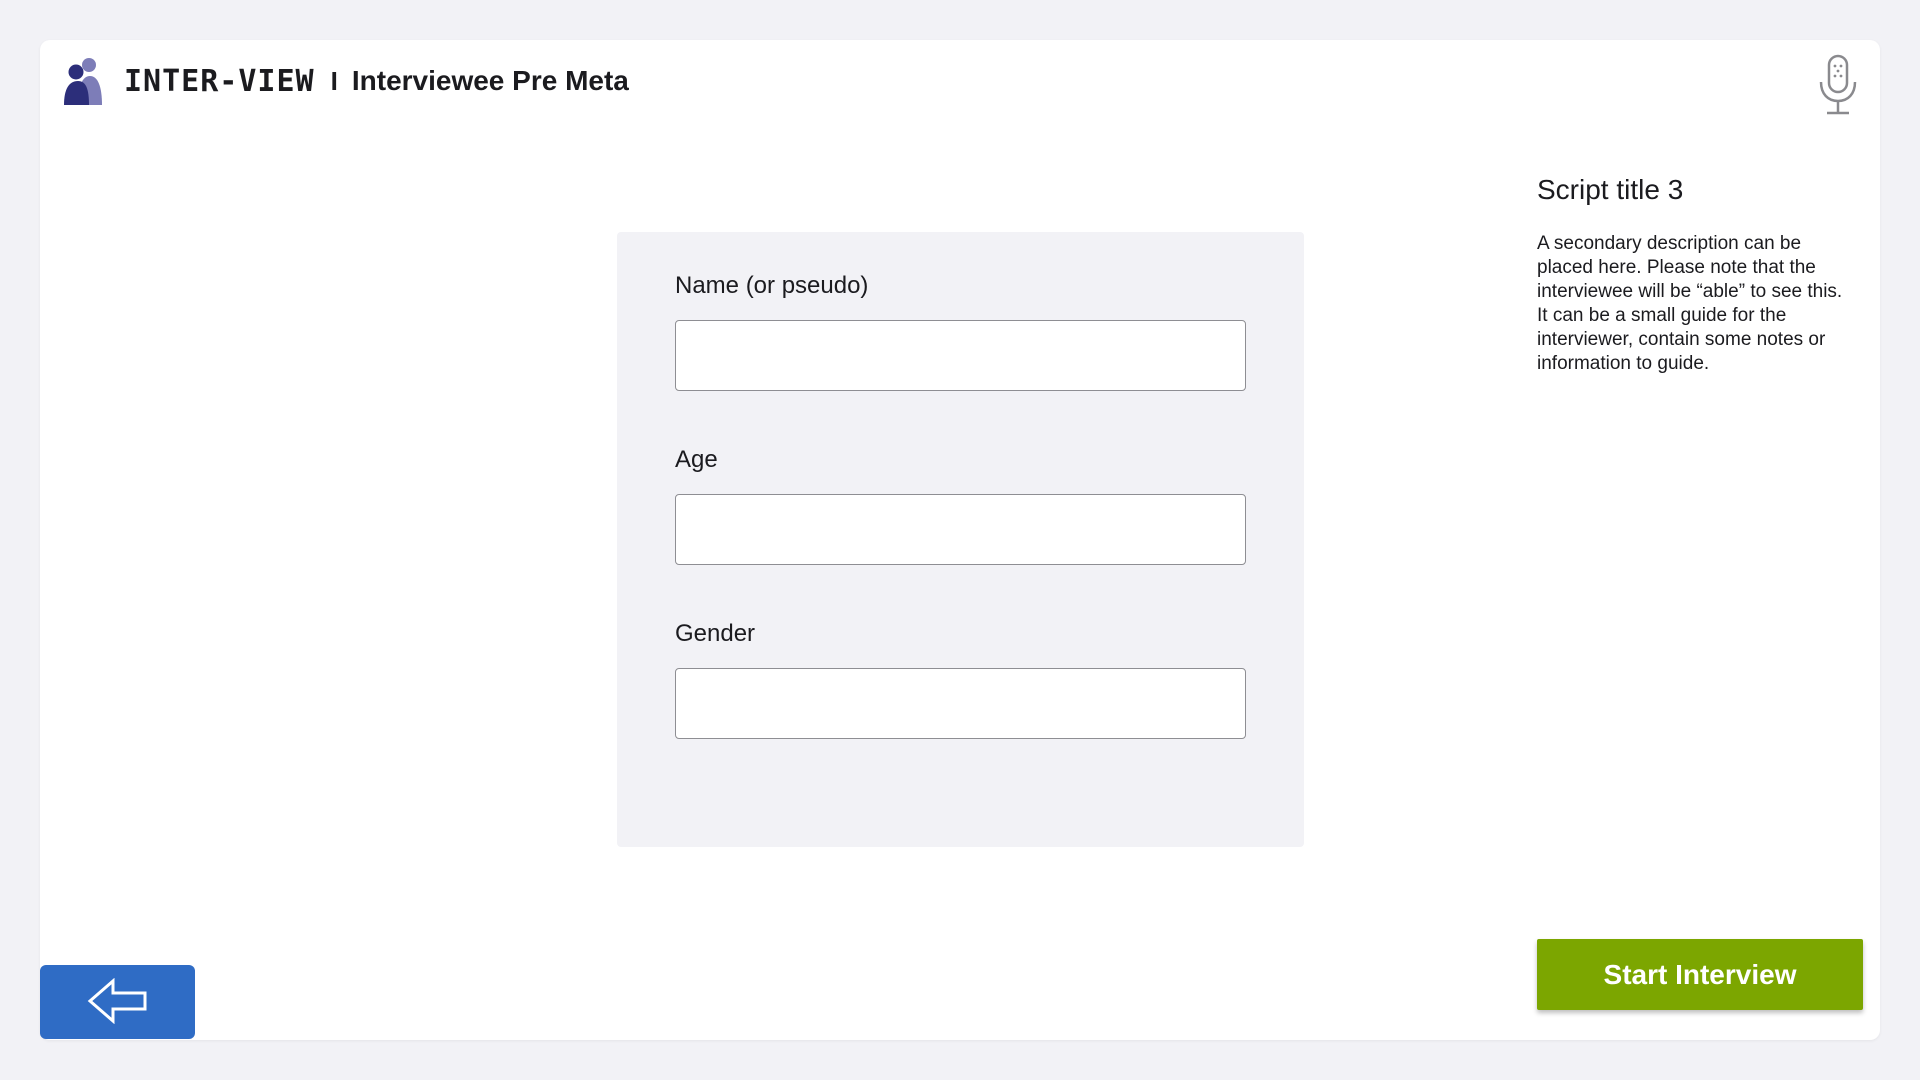 The height and width of the screenshot is (1080, 1920). What do you see at coordinates (219, 81) in the screenshot?
I see `brand-name: INTER-VIEW` at bounding box center [219, 81].